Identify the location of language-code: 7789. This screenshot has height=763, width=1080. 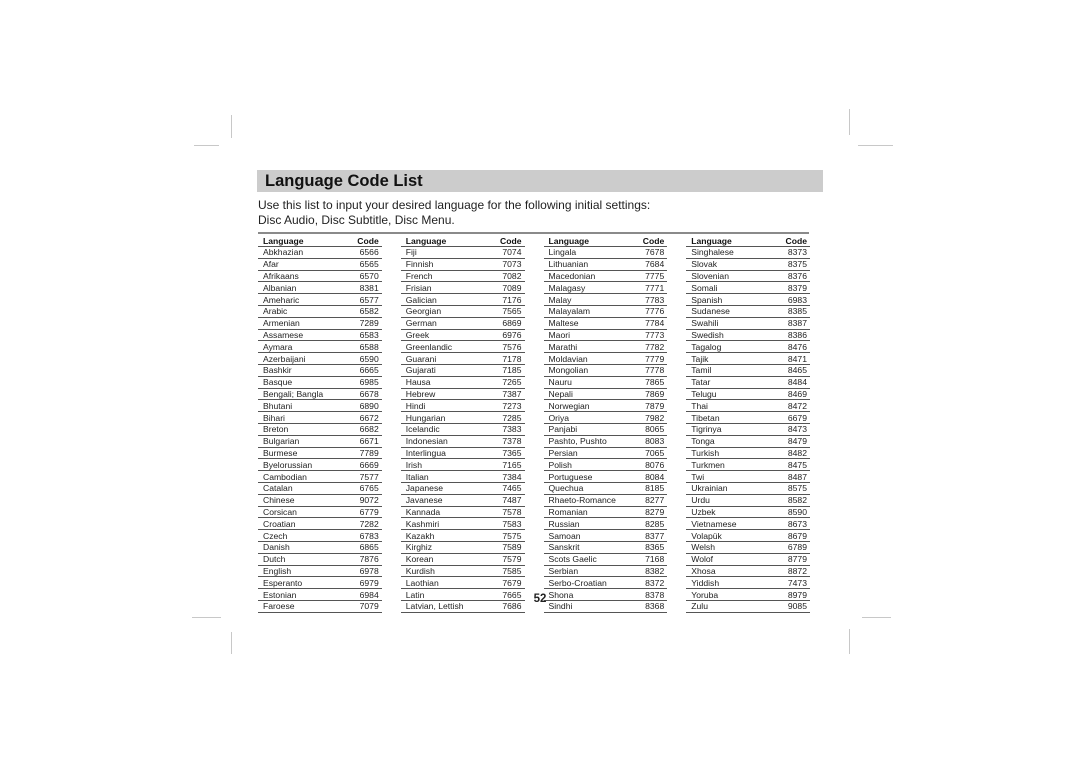
(364, 453).